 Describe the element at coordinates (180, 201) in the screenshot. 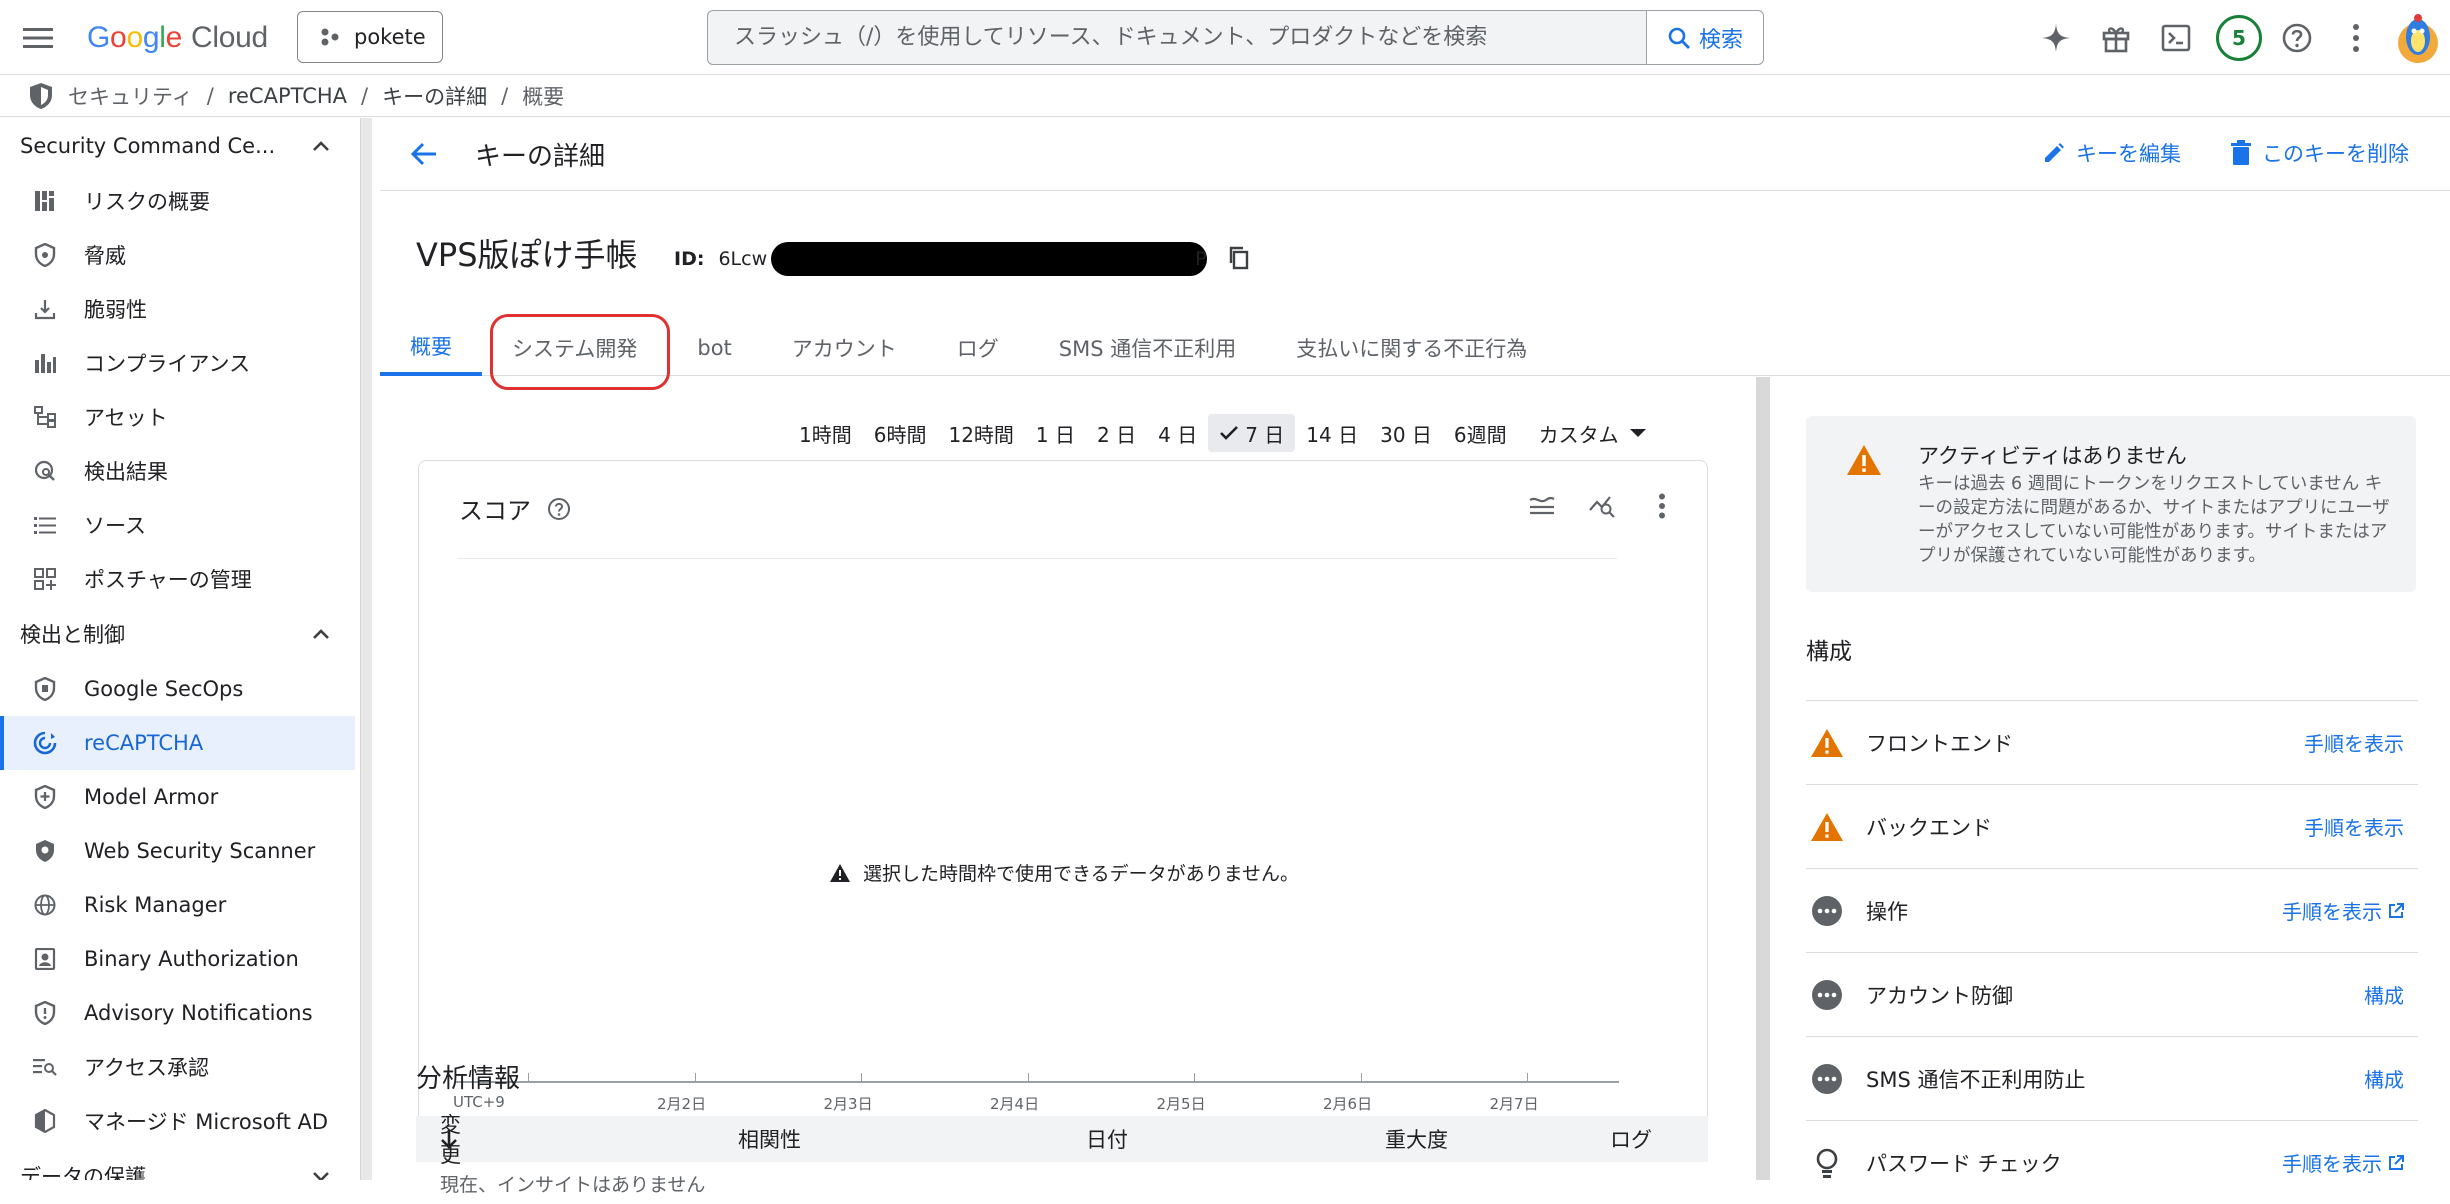

I see `sidebar-item-risk-overview: リスクの概要` at that location.